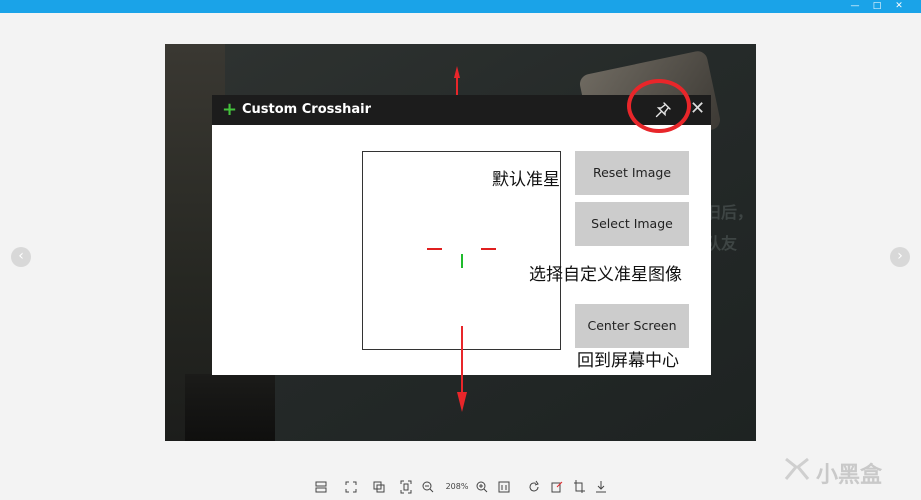  What do you see at coordinates (230, 109) in the screenshot?
I see `plus-icon: +` at bounding box center [230, 109].